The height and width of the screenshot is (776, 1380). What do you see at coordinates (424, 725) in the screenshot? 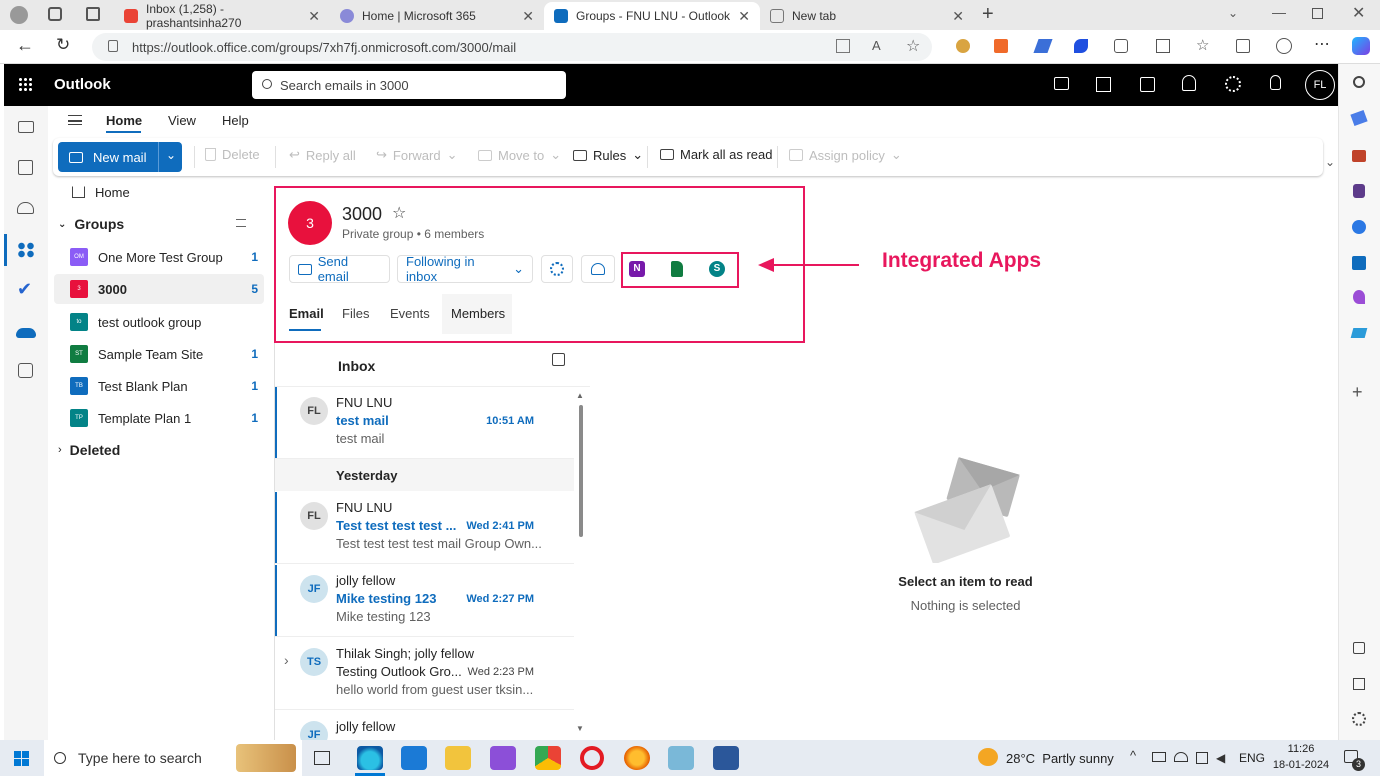
I see `message-row: JF jolly fellow` at bounding box center [424, 725].